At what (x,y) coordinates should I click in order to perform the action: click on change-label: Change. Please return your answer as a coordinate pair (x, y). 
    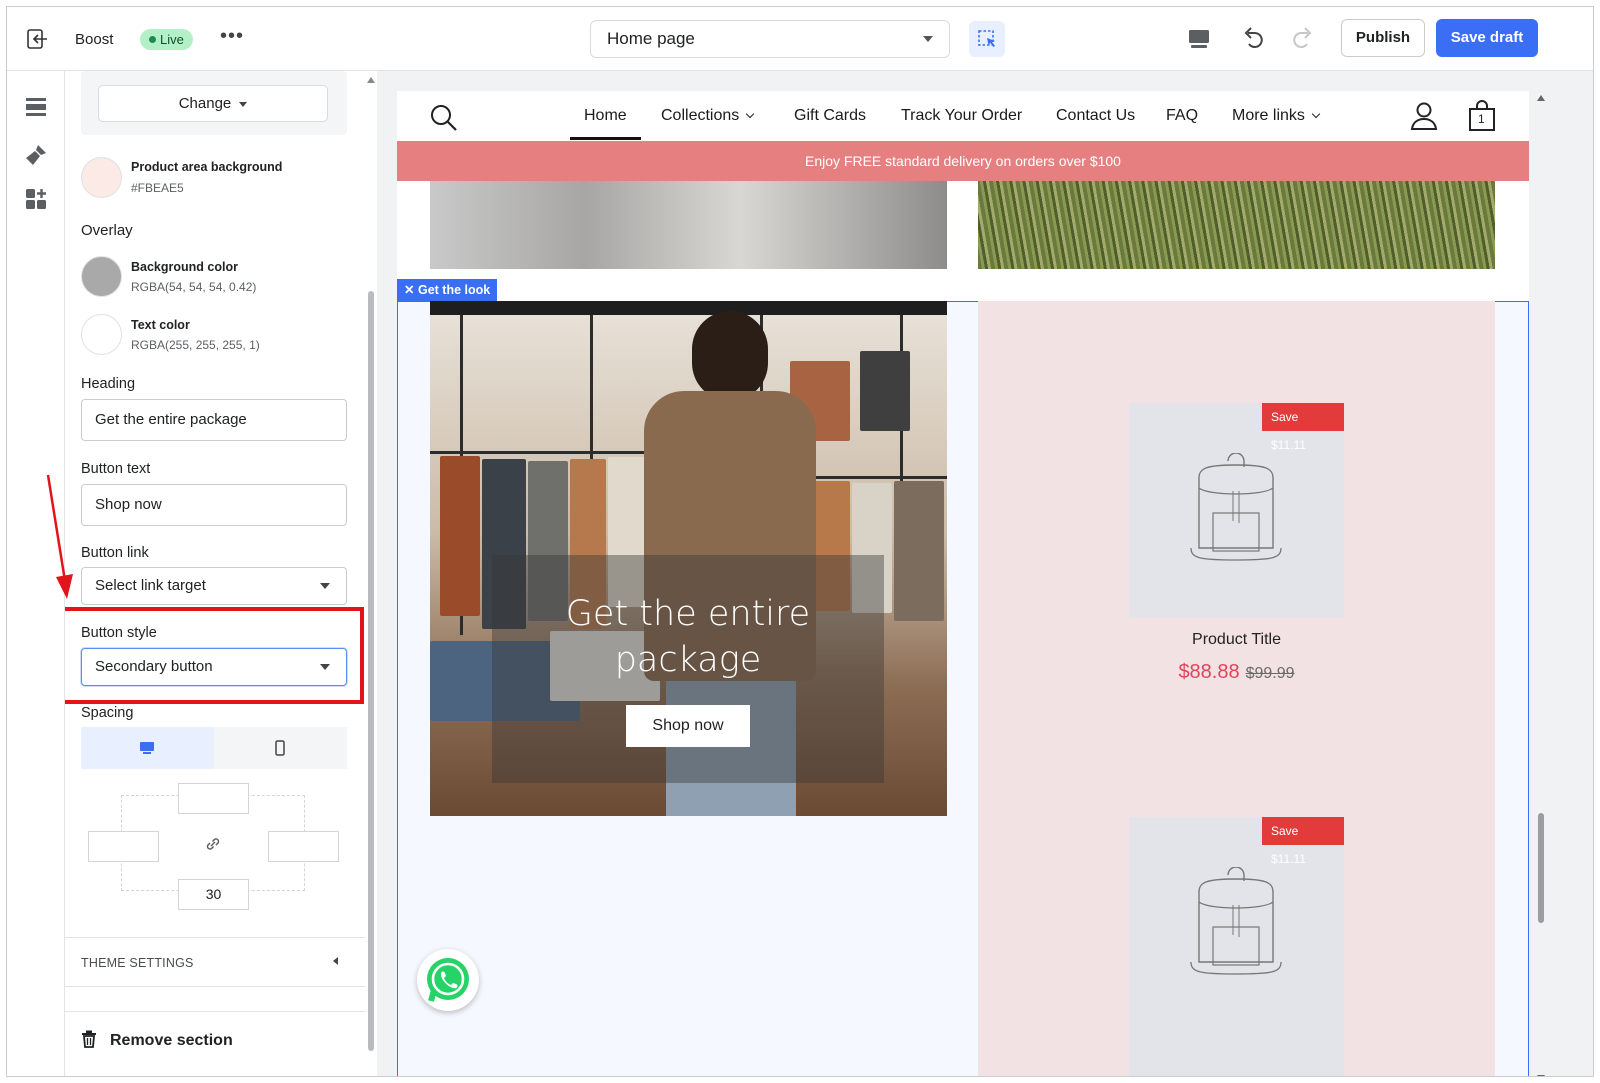
    Looking at the image, I should click on (205, 103).